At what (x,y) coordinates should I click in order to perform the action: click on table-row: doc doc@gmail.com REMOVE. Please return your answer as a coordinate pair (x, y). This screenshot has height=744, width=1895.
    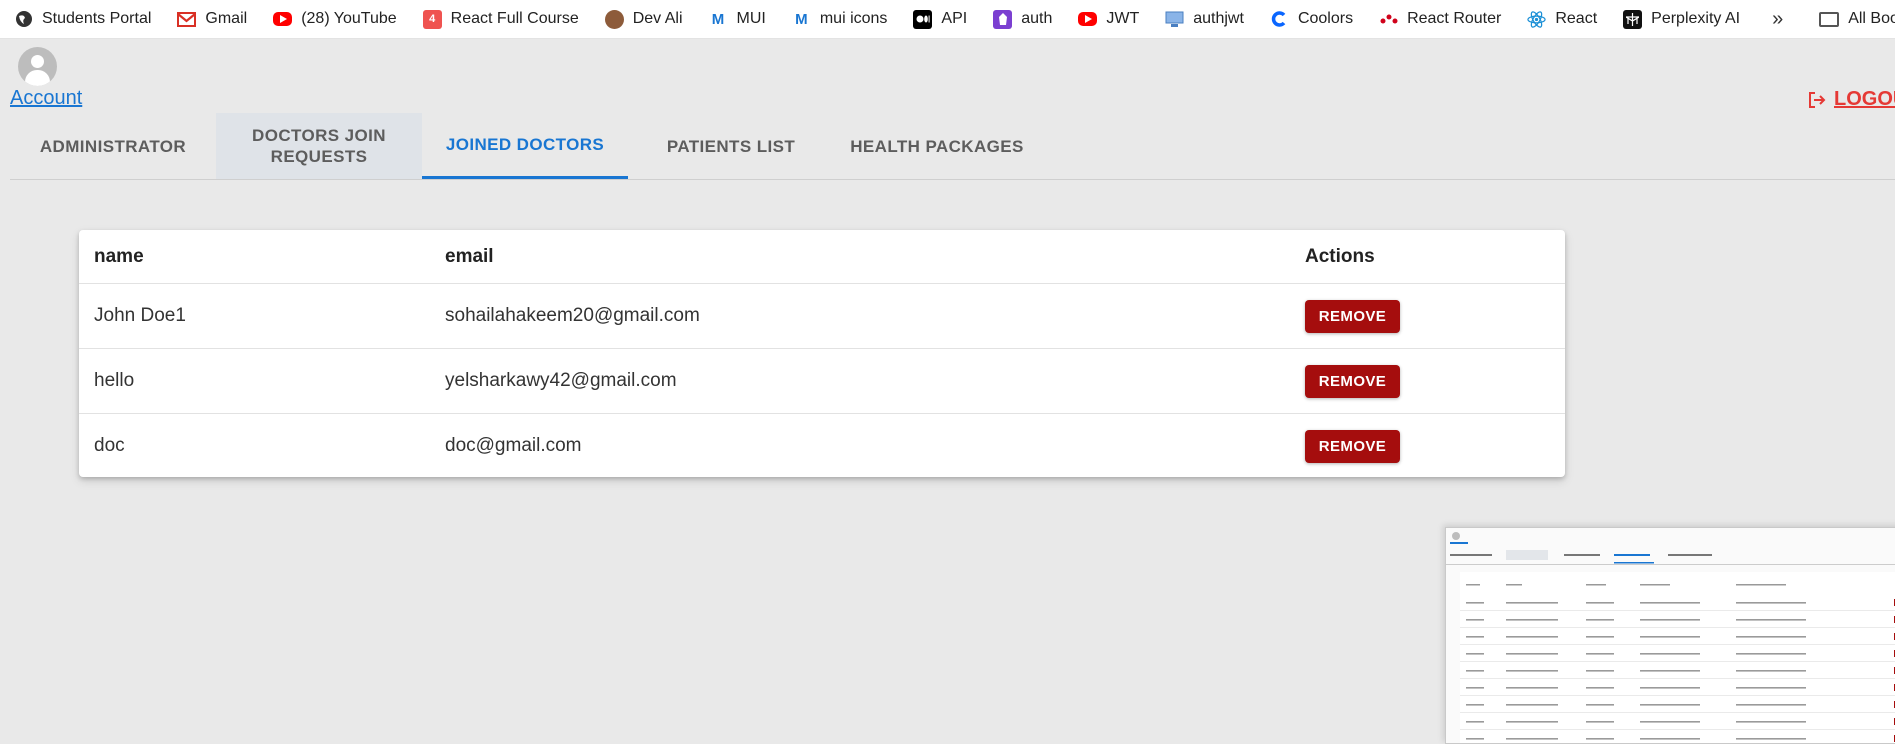
    Looking at the image, I should click on (822, 446).